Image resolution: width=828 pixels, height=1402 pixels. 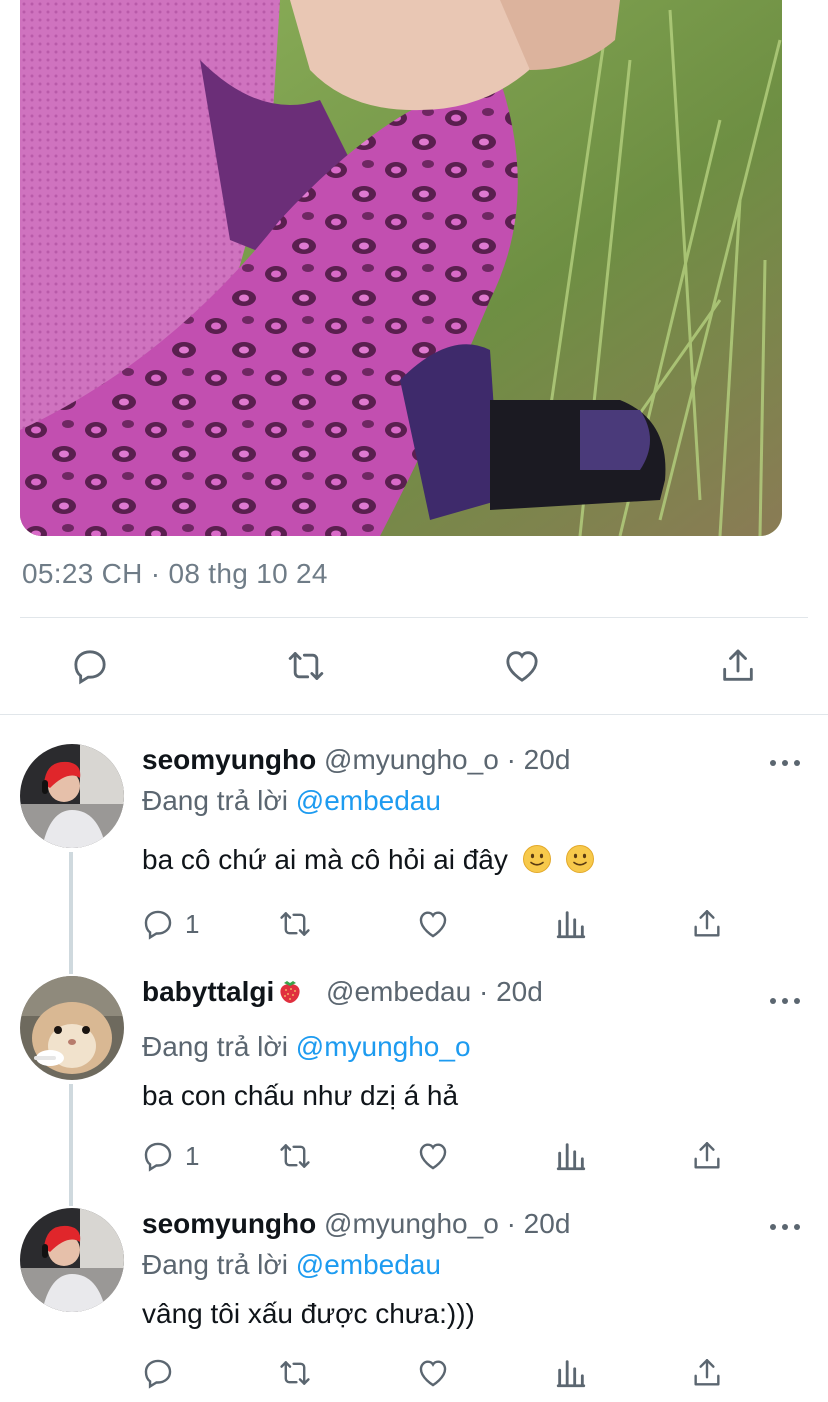 I want to click on reply-header: babyttalgi @embedau · 20d, so click(x=342, y=992).